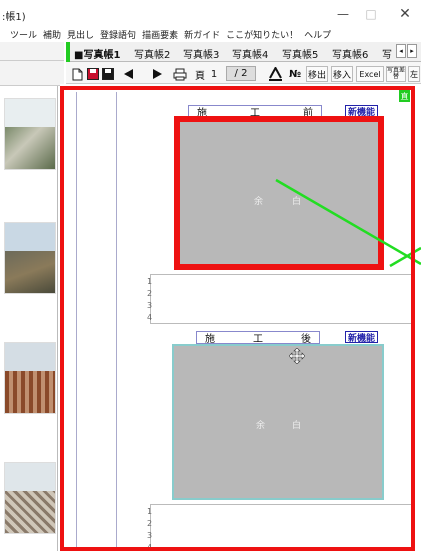  What do you see at coordinates (68, 52) in the screenshot?
I see `active-tab-indicator` at bounding box center [68, 52].